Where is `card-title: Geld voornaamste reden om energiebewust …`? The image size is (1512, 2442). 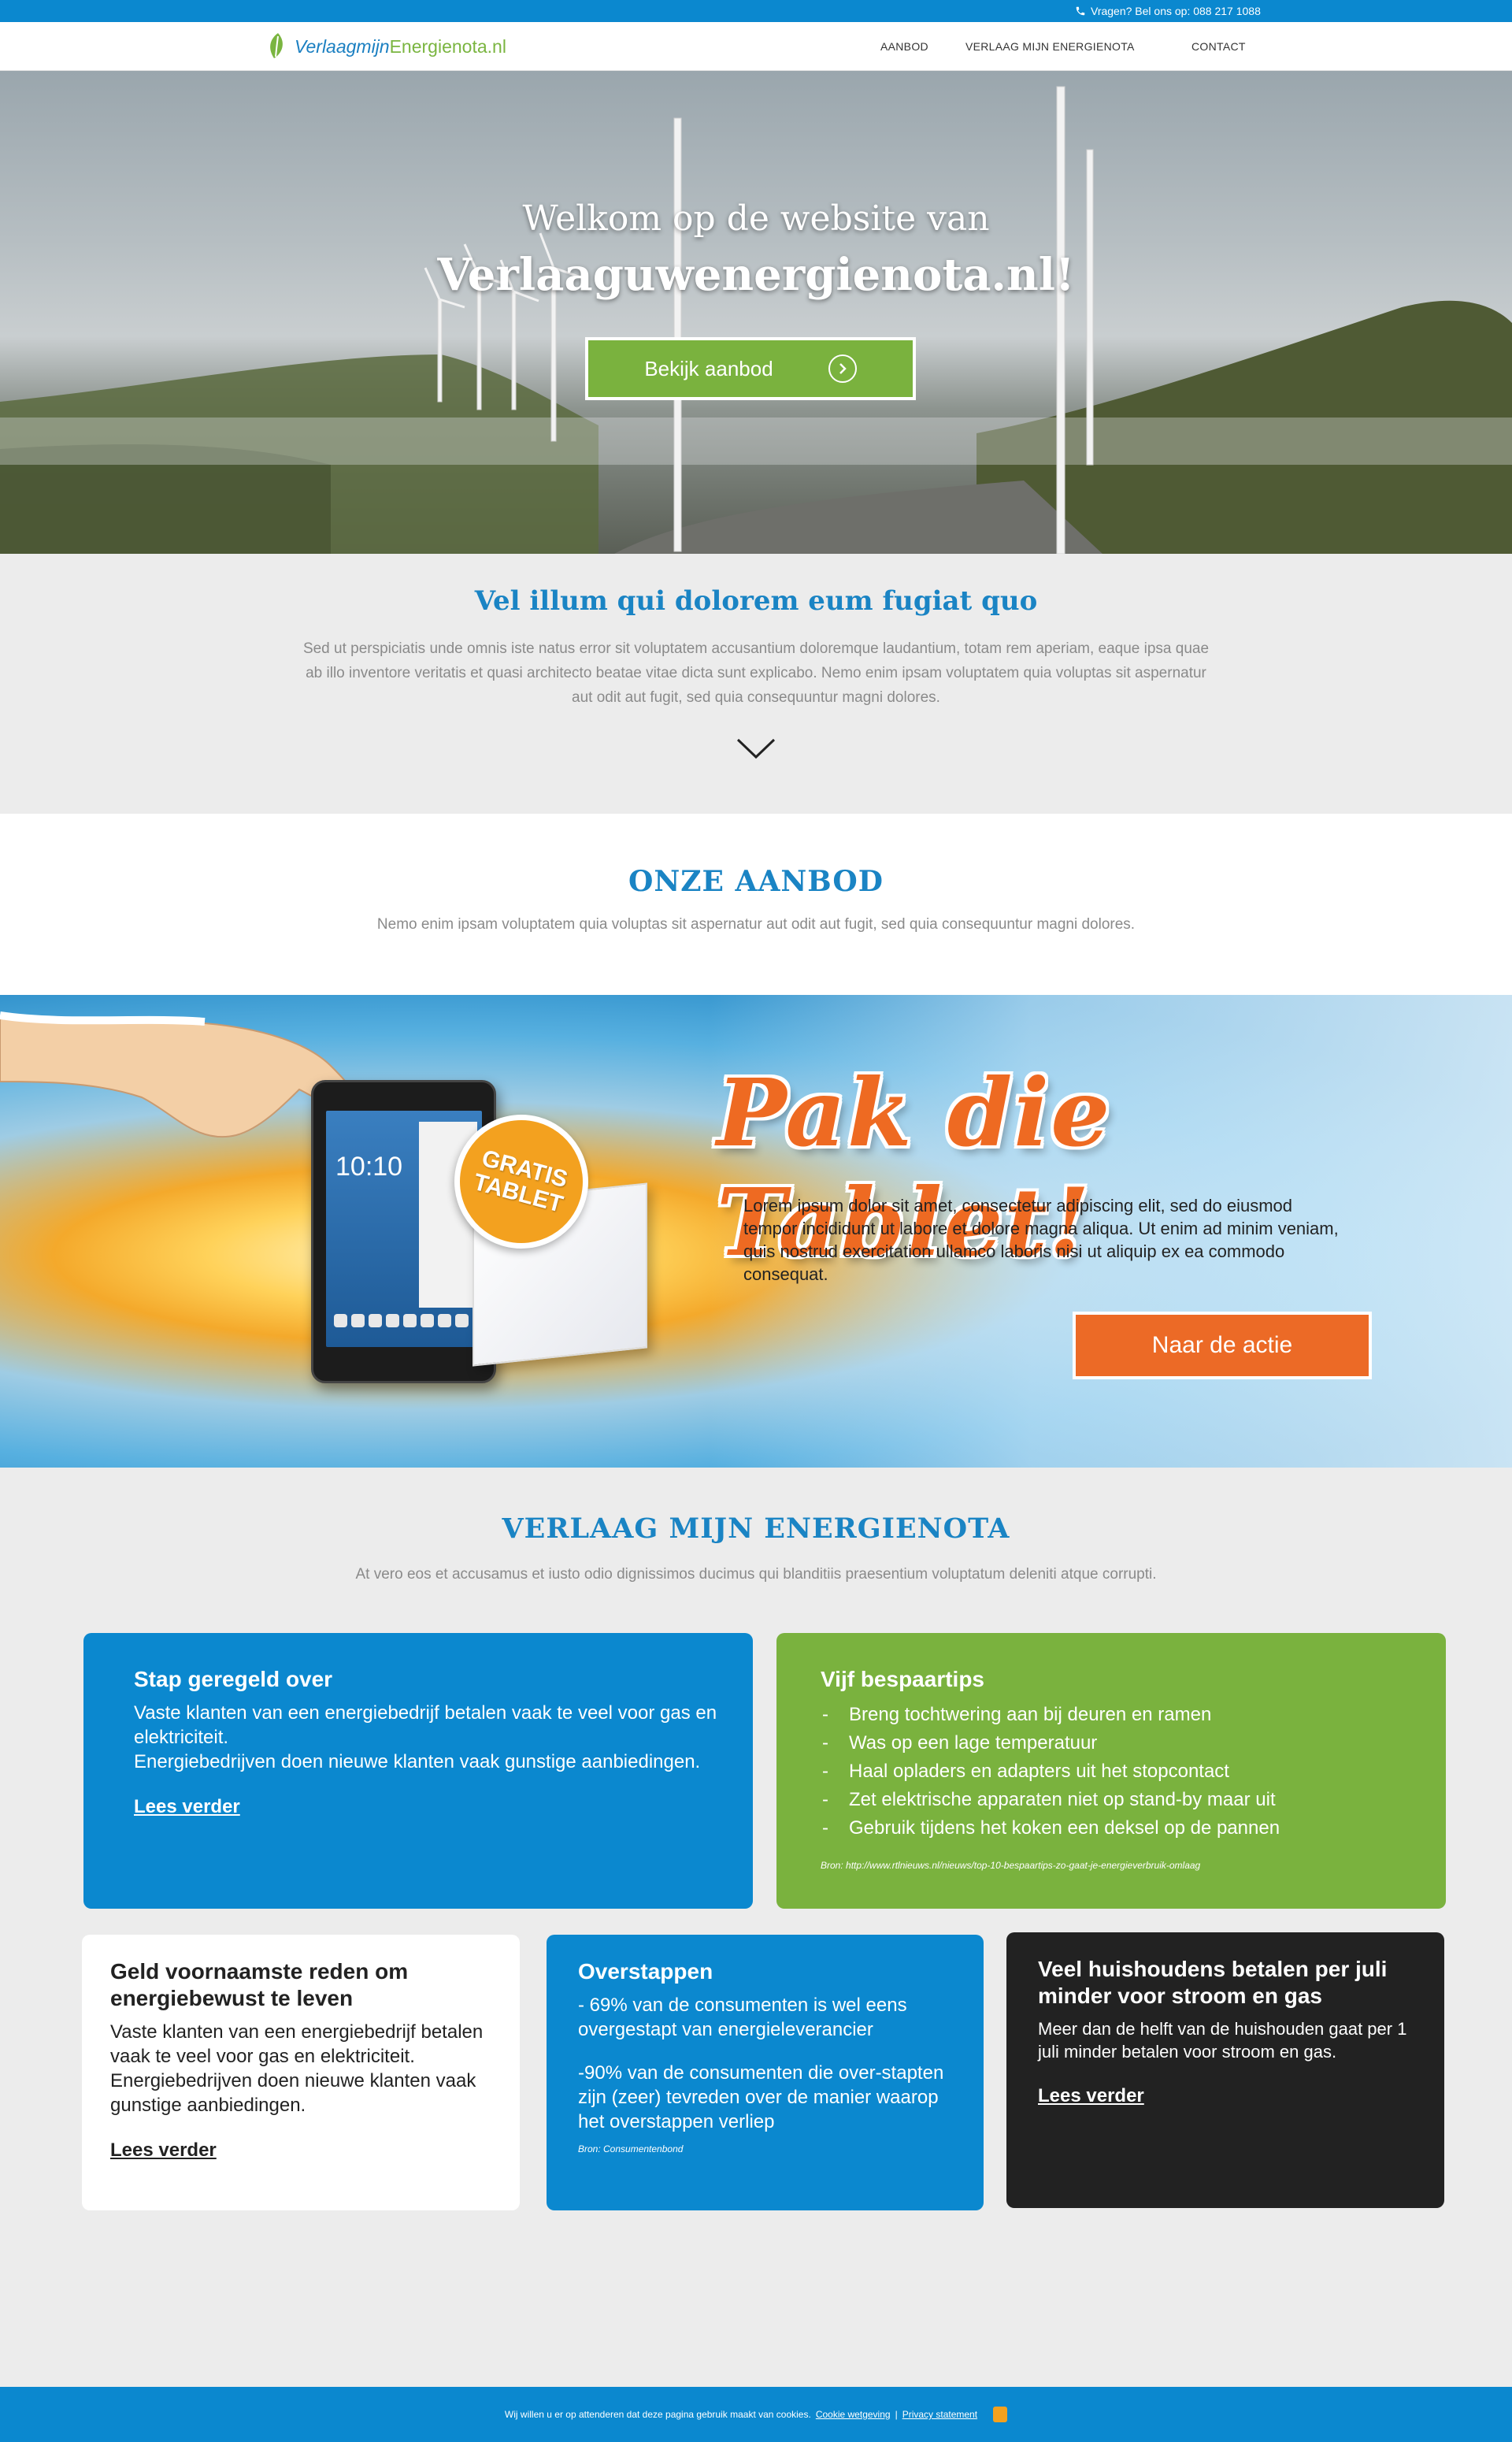 card-title: Geld voornaamste reden om energiebewust … is located at coordinates (259, 1984).